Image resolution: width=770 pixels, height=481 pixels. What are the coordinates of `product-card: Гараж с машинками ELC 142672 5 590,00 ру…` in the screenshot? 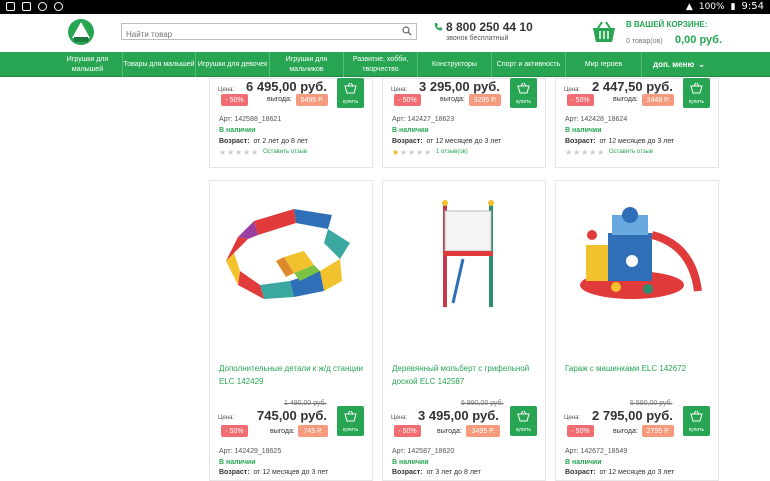 It's located at (637, 330).